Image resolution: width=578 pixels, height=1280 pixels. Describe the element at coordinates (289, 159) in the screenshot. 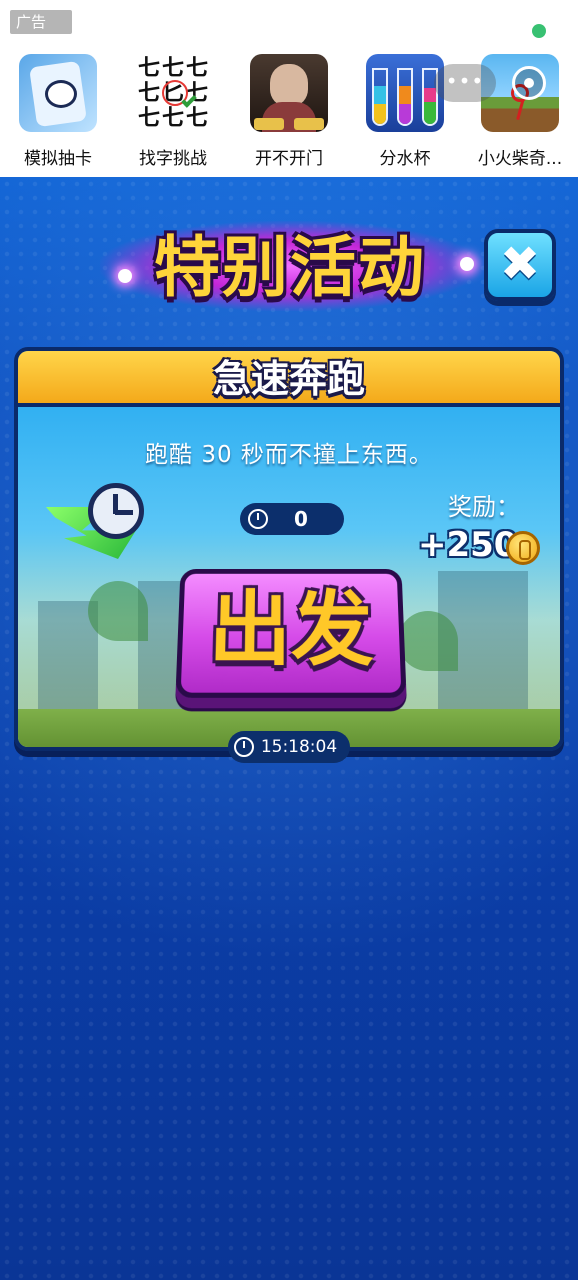

I see `ad-app-name: 开不开门` at that location.